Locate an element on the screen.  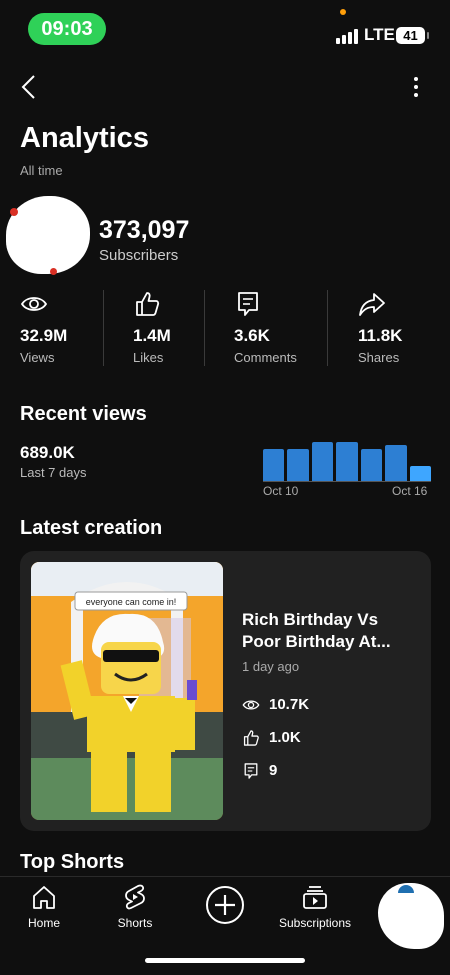
top-shorts-title: Top Shorts is located at coordinates (72, 862).